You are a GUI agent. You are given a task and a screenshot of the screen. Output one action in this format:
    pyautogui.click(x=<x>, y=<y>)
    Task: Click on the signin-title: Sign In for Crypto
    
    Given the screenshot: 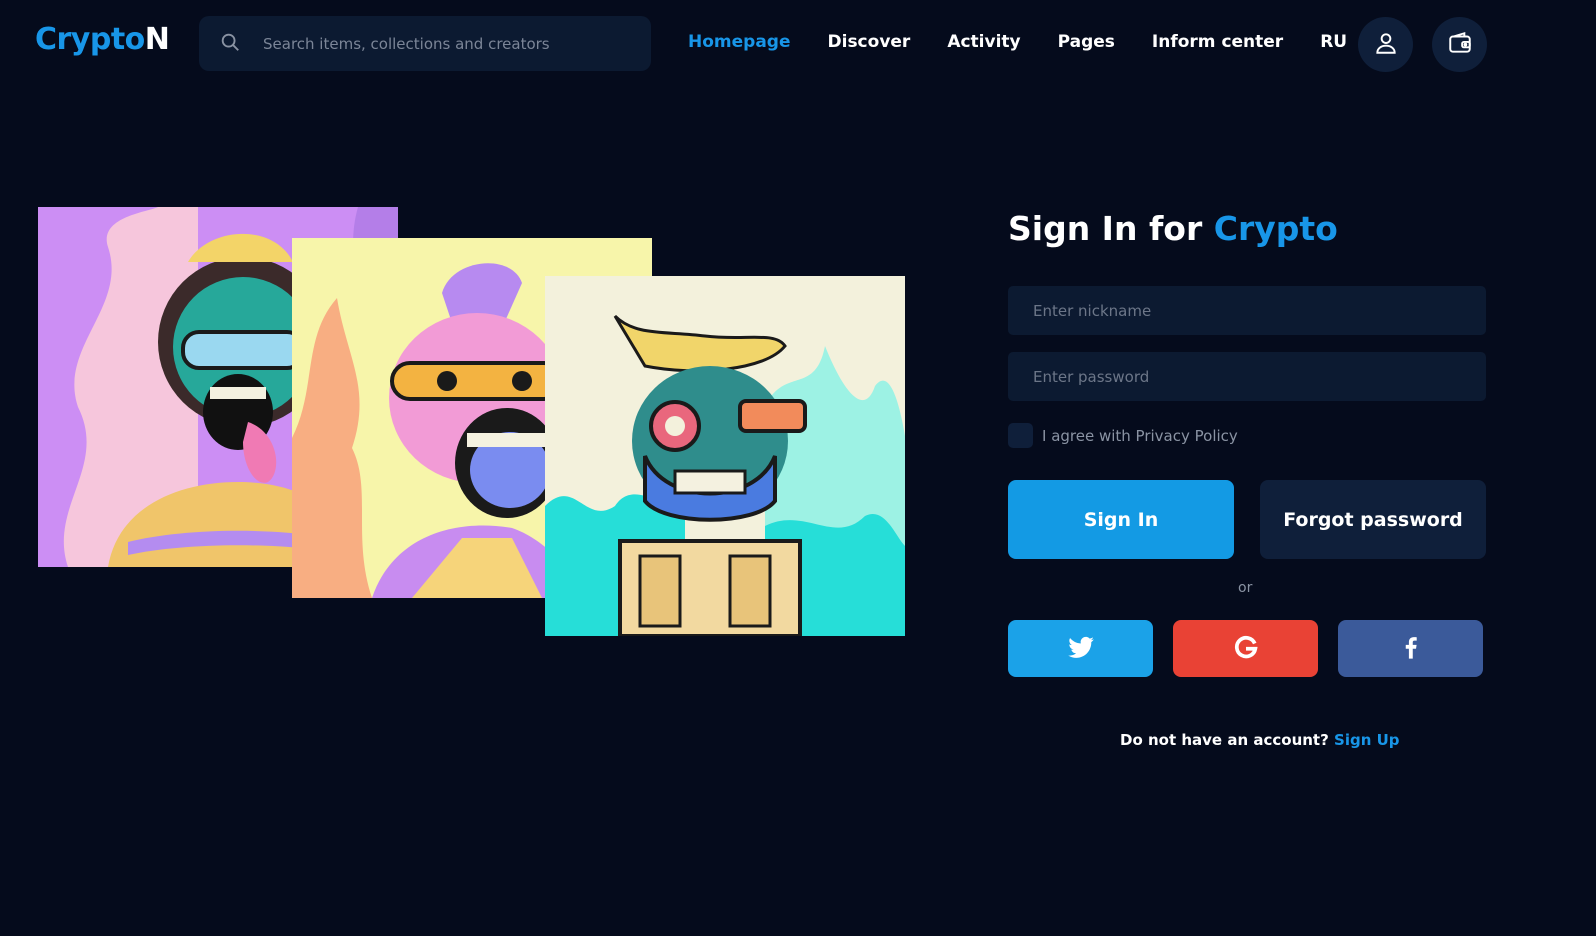 What is the action you would take?
    pyautogui.click(x=1173, y=228)
    